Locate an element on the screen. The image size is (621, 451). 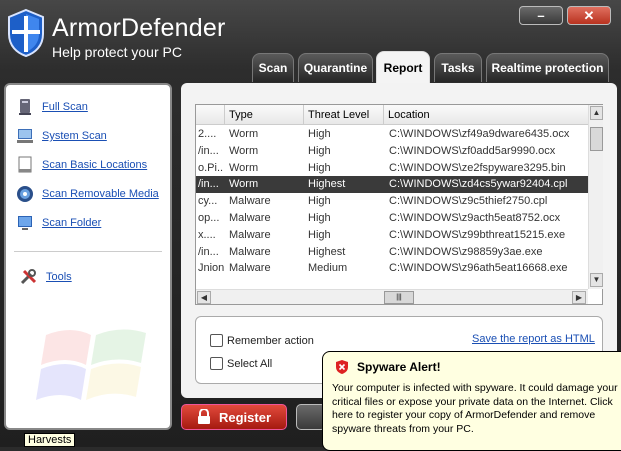
select-all-checkbox: Select All is located at coordinates (241, 363).